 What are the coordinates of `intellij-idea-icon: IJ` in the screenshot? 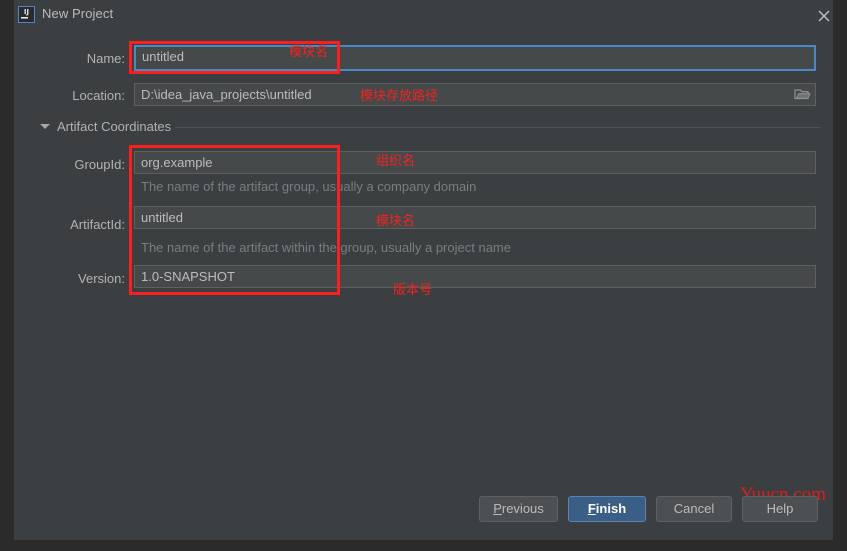 It's located at (26, 14).